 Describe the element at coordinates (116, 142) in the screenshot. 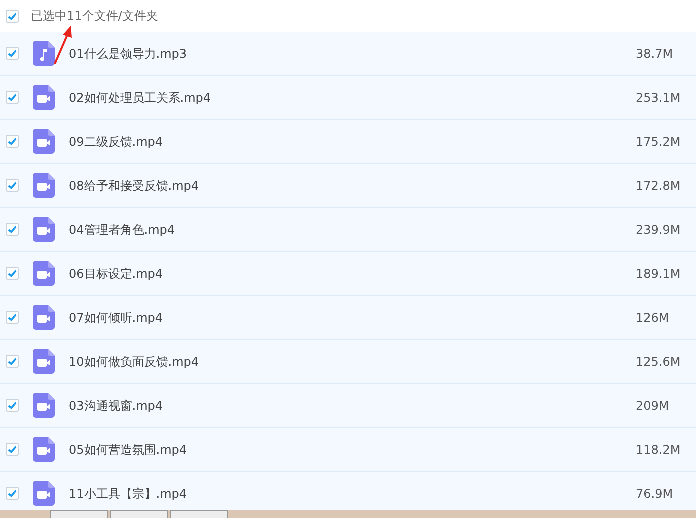

I see `file-name: 09二级反馈.mp4` at that location.